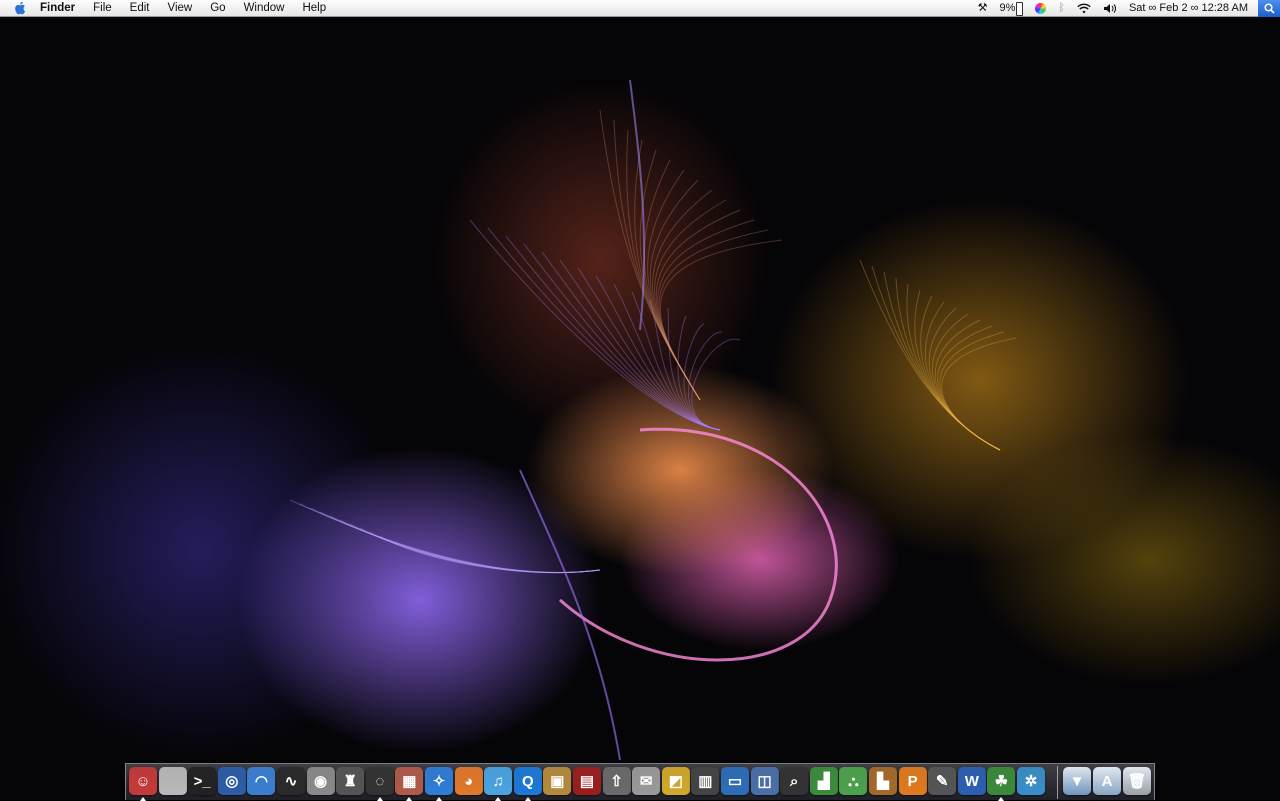  What do you see at coordinates (217, 8) in the screenshot?
I see `menu-go: Go` at bounding box center [217, 8].